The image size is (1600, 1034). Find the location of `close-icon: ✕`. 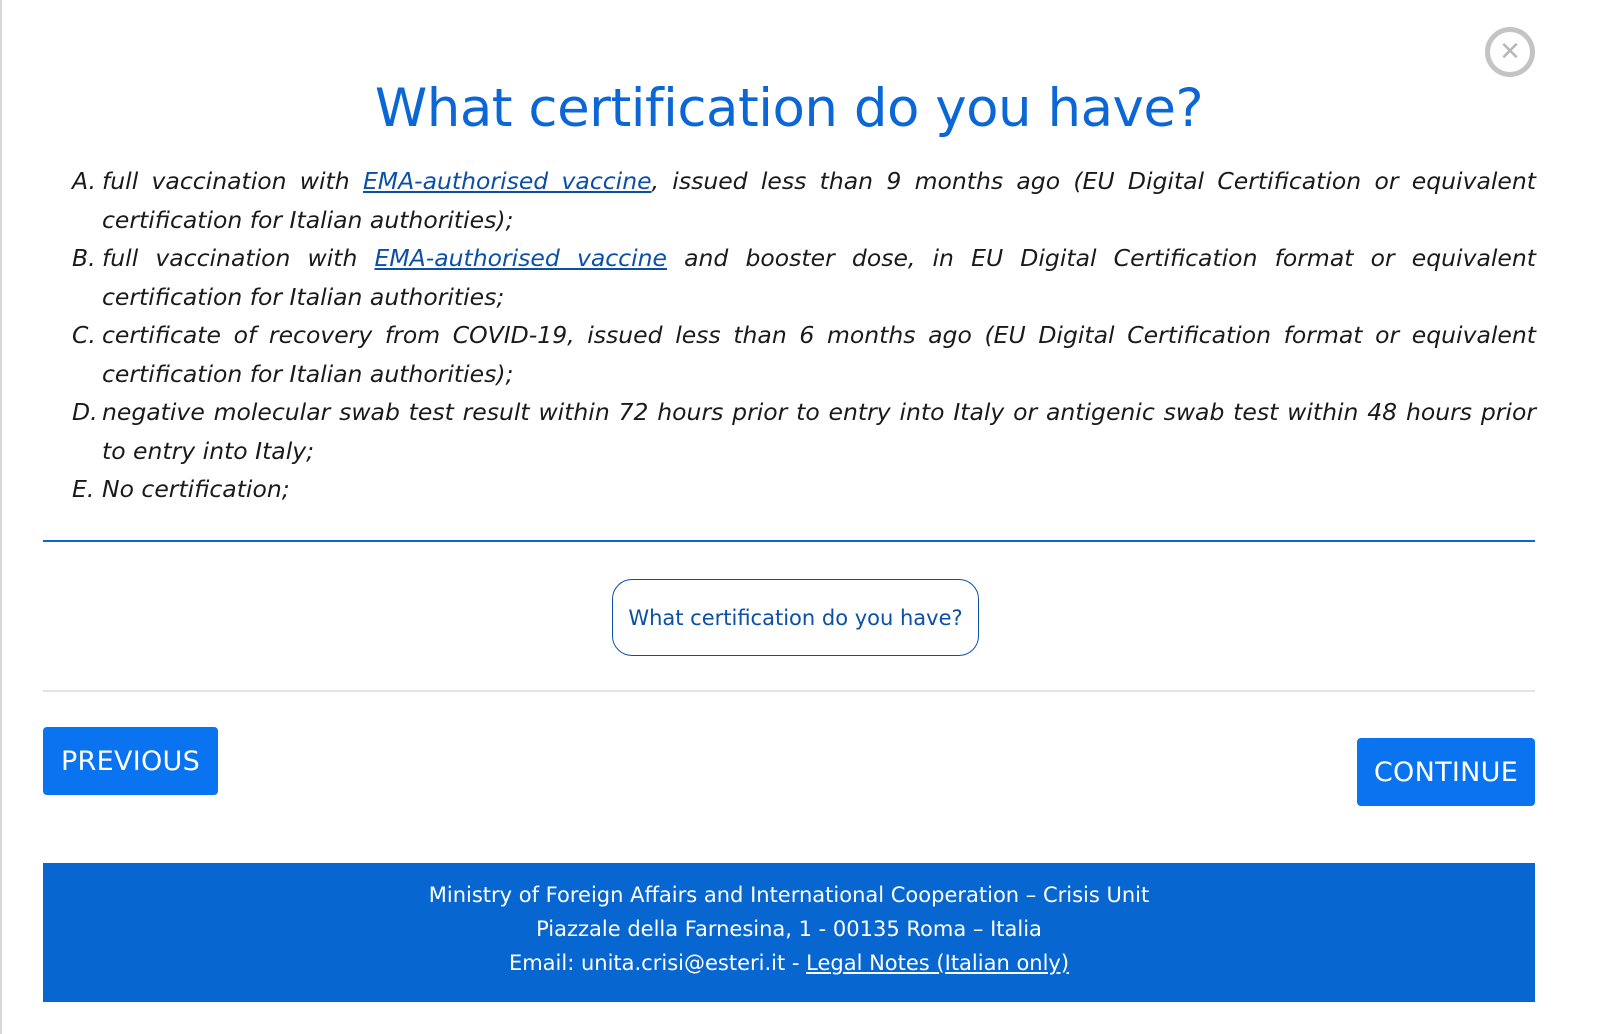

close-icon: ✕ is located at coordinates (1510, 52).